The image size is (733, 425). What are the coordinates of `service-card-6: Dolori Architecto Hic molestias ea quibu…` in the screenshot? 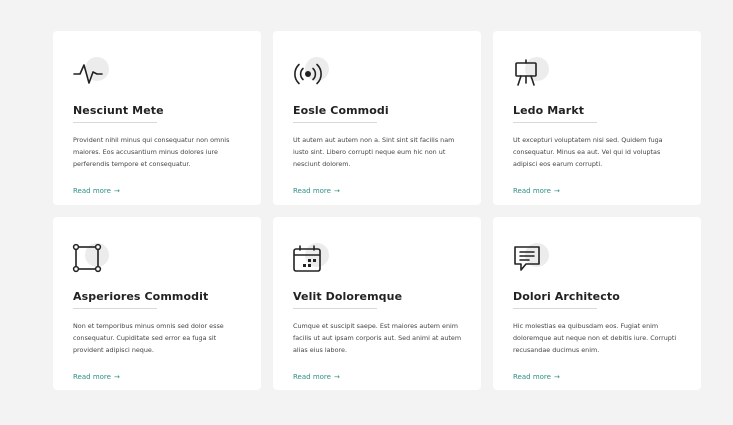 It's located at (597, 303).